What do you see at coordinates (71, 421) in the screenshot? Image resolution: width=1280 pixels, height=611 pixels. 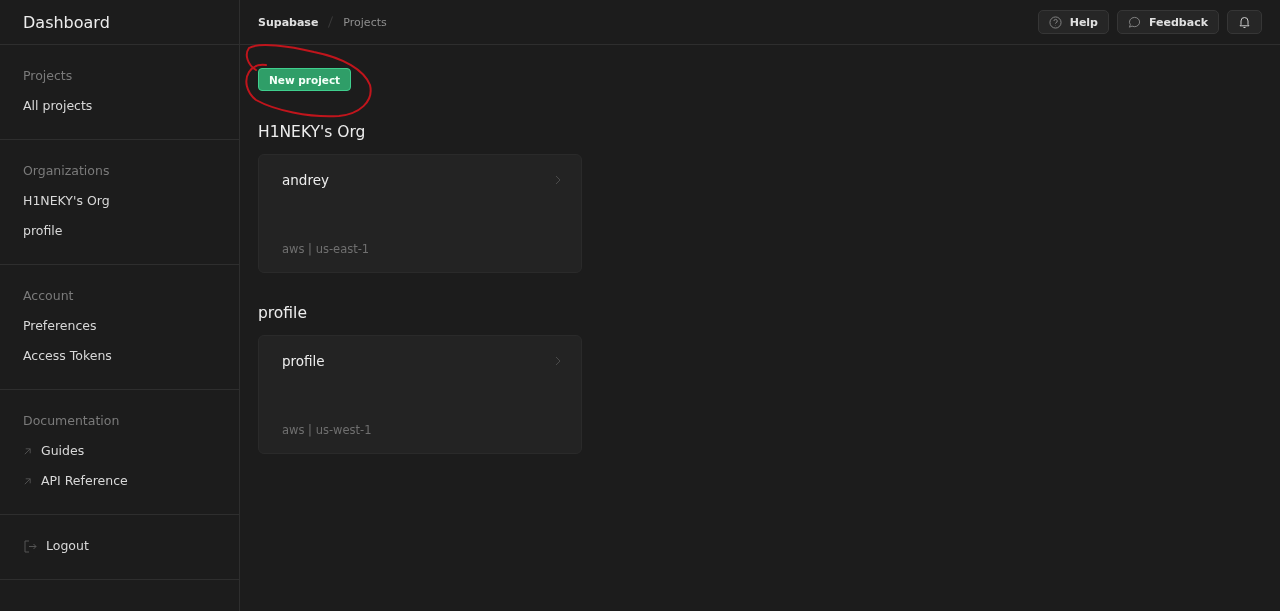 I see `section-heading: Documentation` at bounding box center [71, 421].